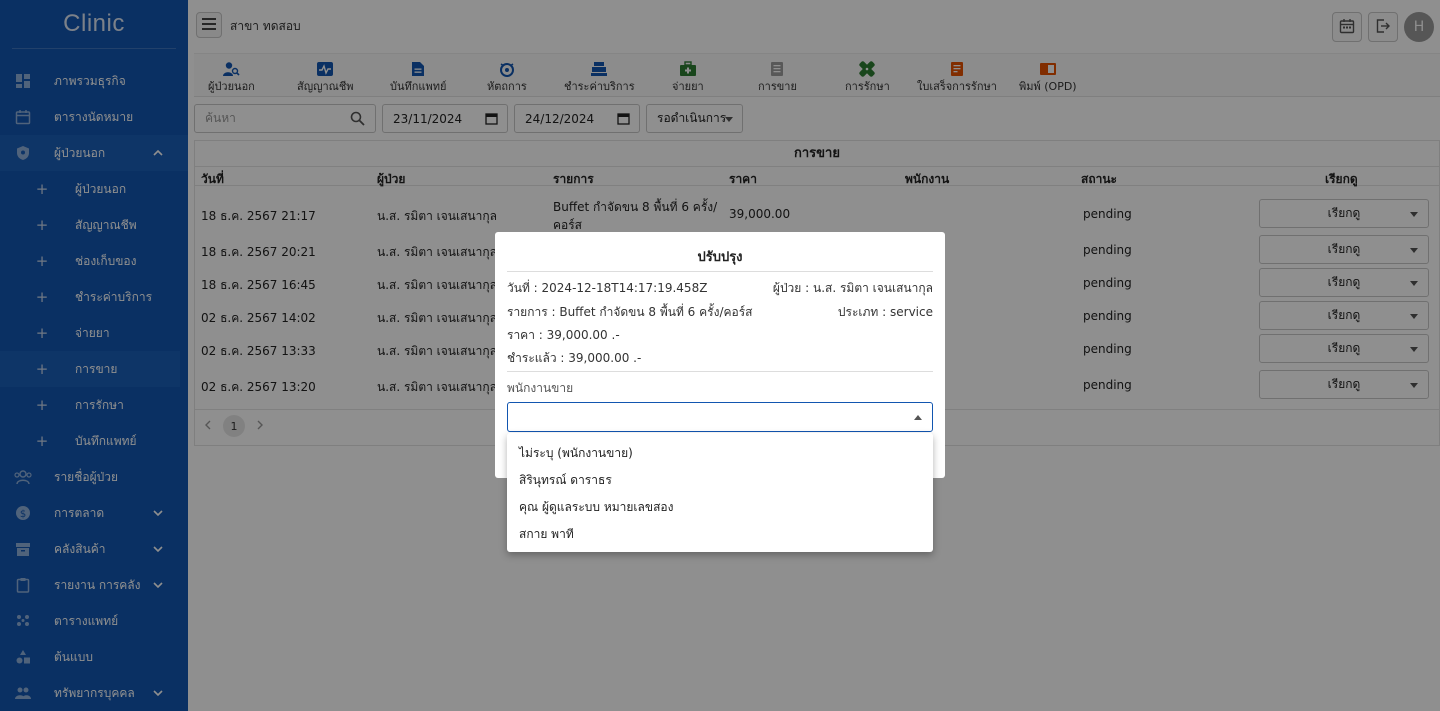 This screenshot has width=1440, height=711. I want to click on modal-type: ประเภท : service, so click(885, 312).